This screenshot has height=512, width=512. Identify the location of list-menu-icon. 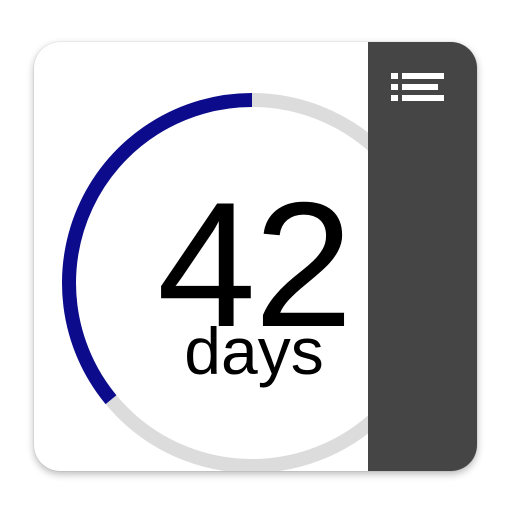
(417, 87).